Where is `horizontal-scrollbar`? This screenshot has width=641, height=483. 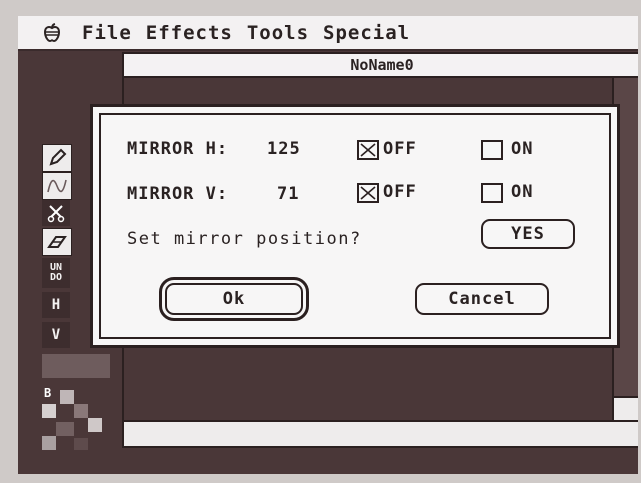
horizontal-scrollbar is located at coordinates (381, 433).